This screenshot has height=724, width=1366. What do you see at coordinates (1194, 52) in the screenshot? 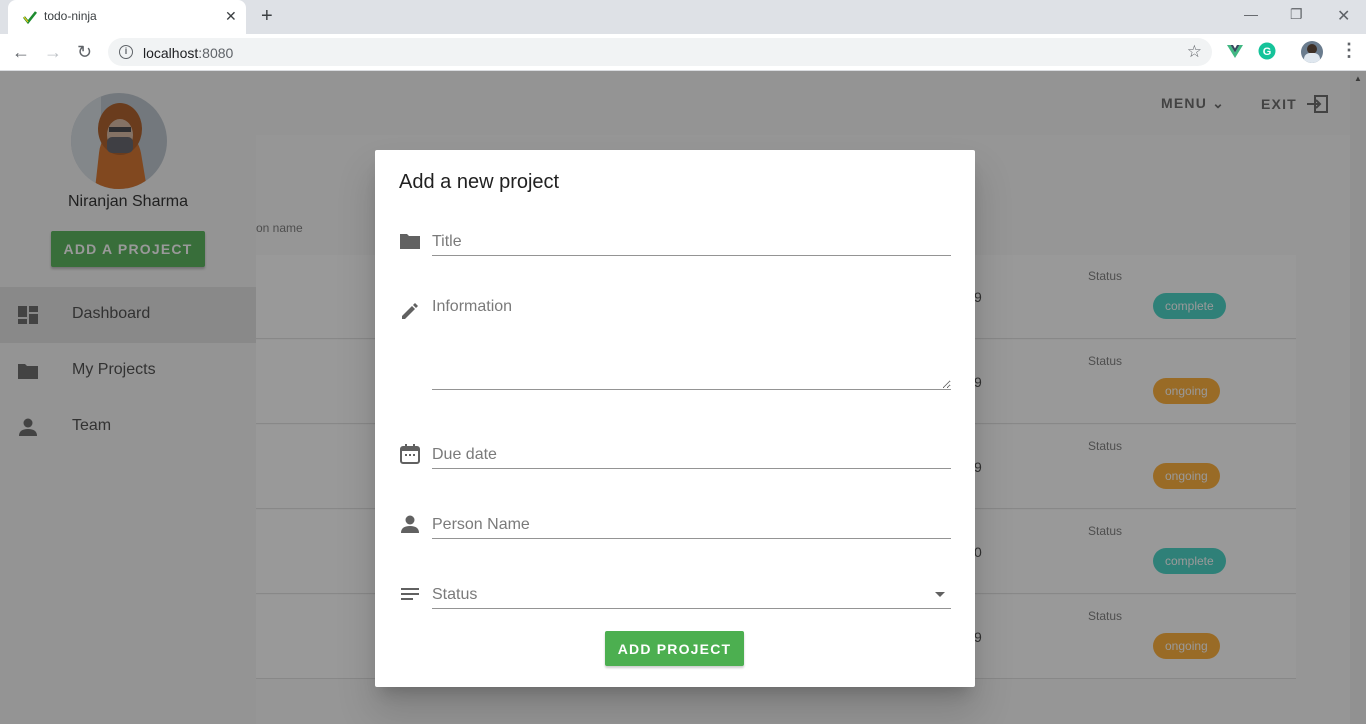
I see `bookmark-star-icon: ☆` at bounding box center [1194, 52].